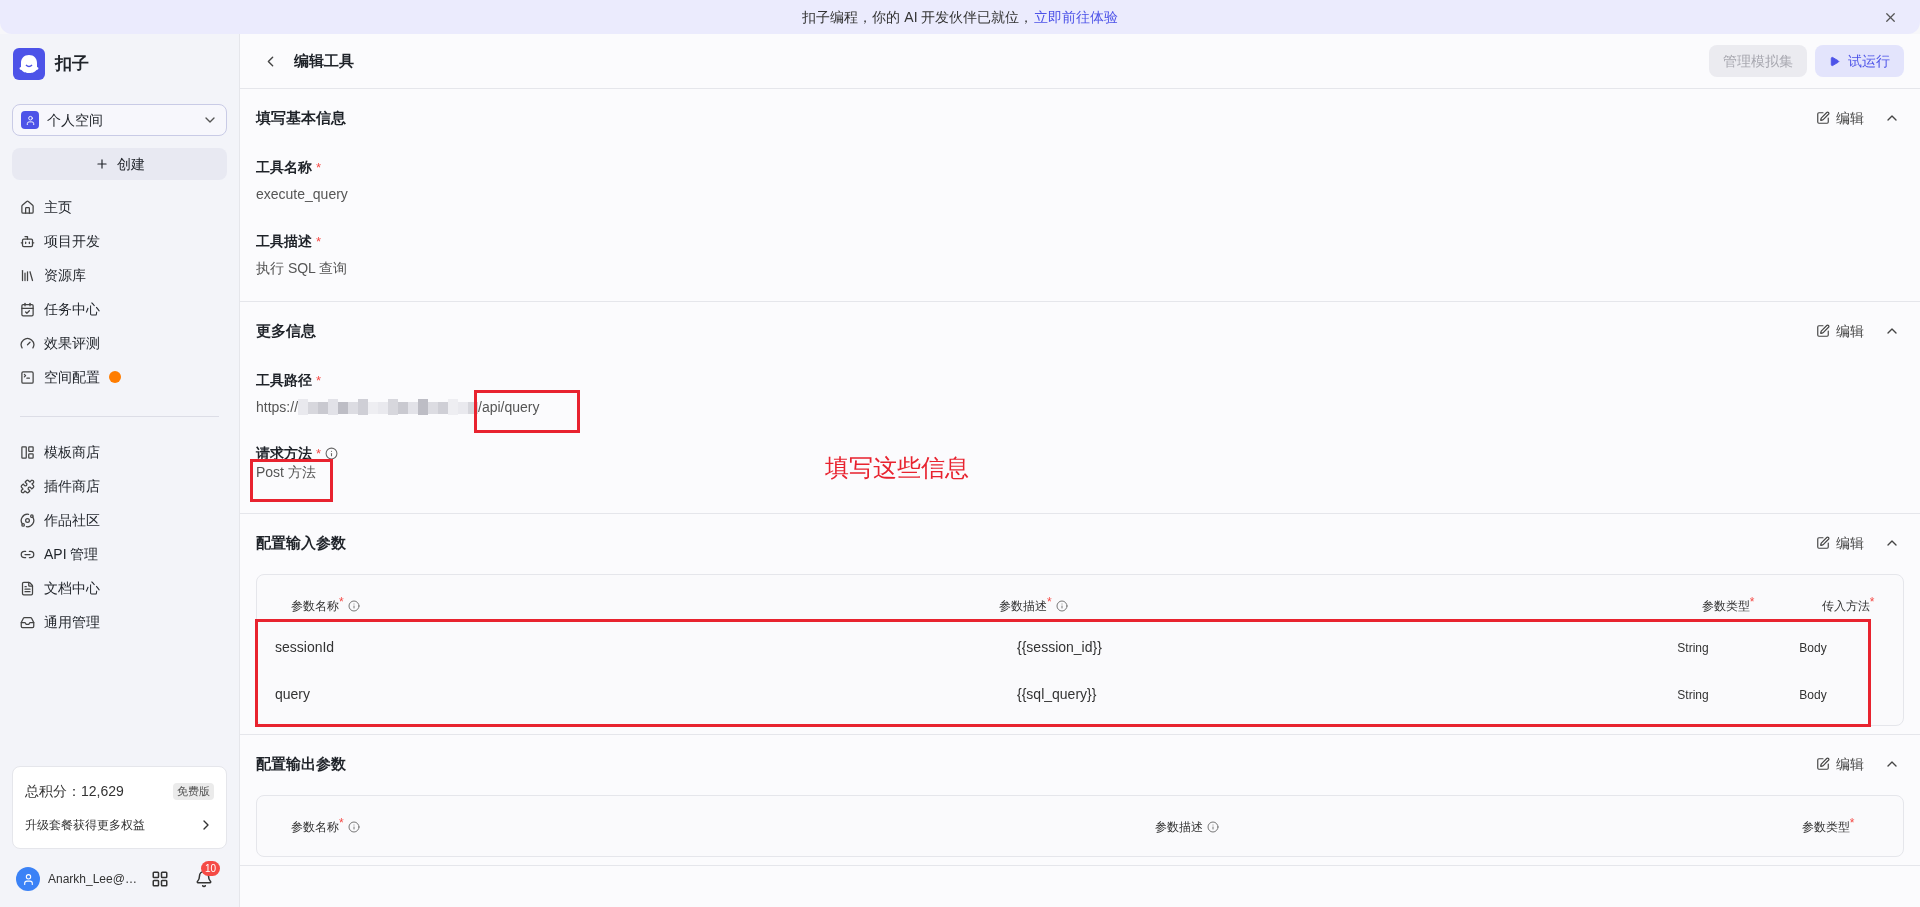 The height and width of the screenshot is (907, 1920). What do you see at coordinates (27, 486) in the screenshot?
I see `puzzle-icon` at bounding box center [27, 486].